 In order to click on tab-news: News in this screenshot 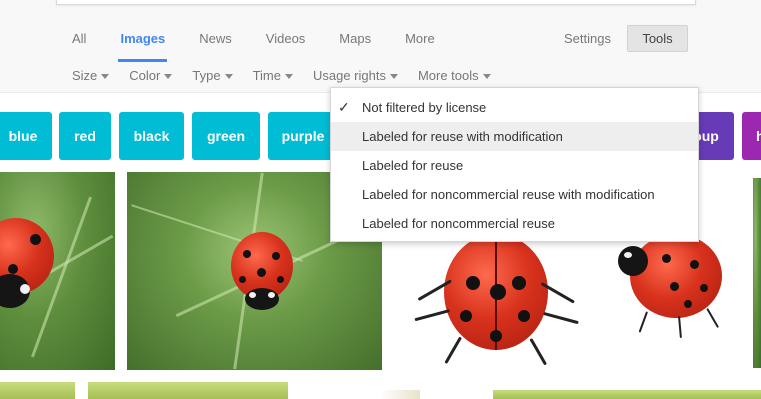, I will do `click(215, 46)`.